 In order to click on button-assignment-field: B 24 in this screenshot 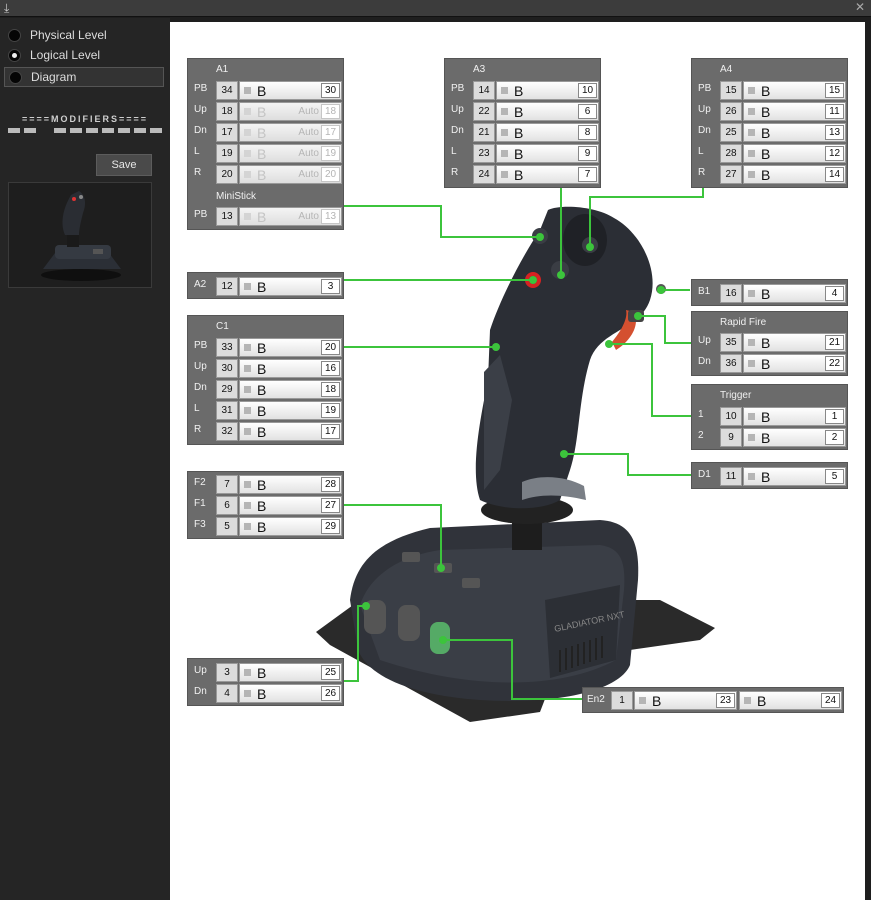, I will do `click(790, 700)`.